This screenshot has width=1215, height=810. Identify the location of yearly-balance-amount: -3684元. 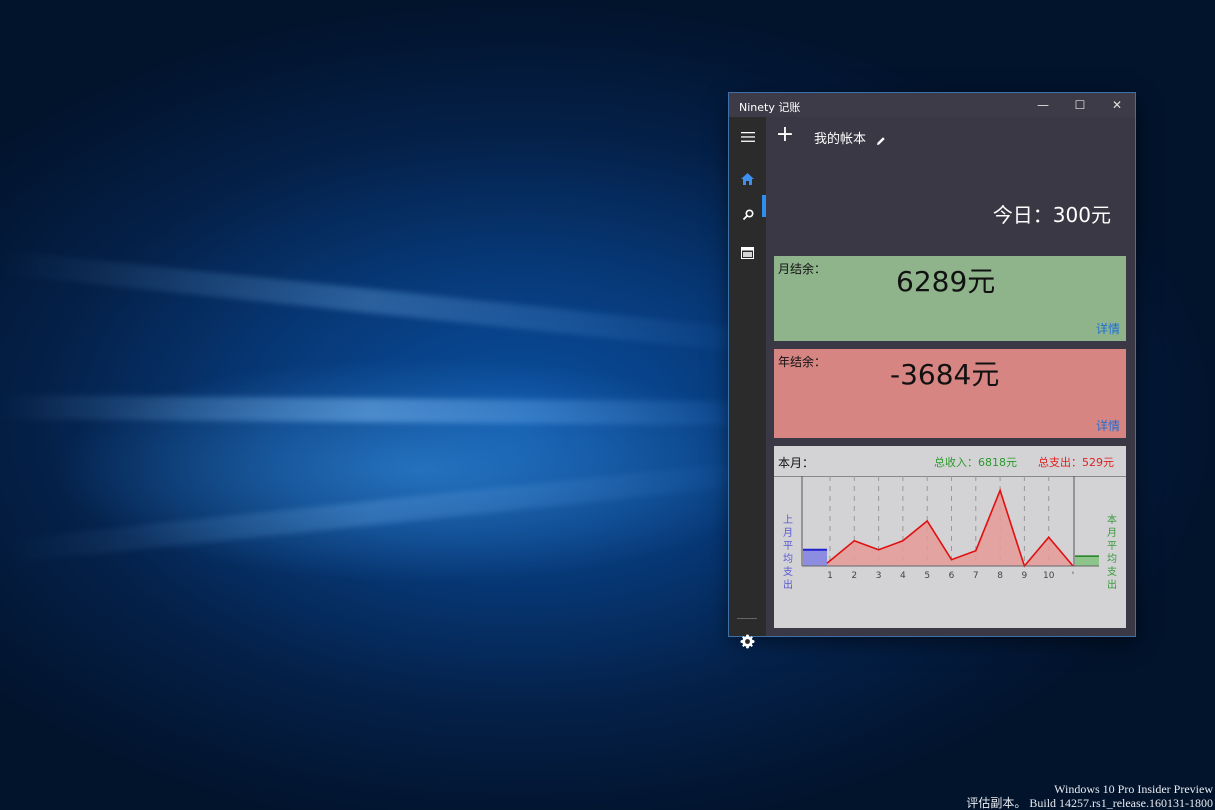
(945, 374).